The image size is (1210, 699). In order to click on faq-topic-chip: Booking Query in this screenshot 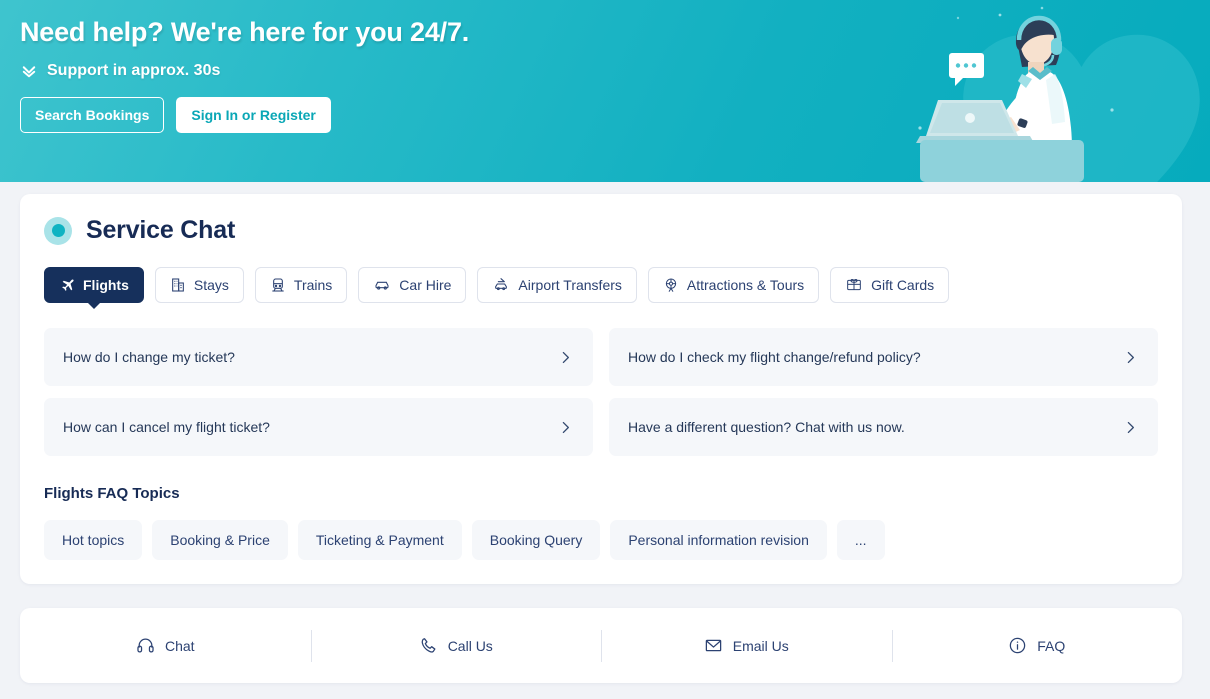, I will do `click(536, 540)`.